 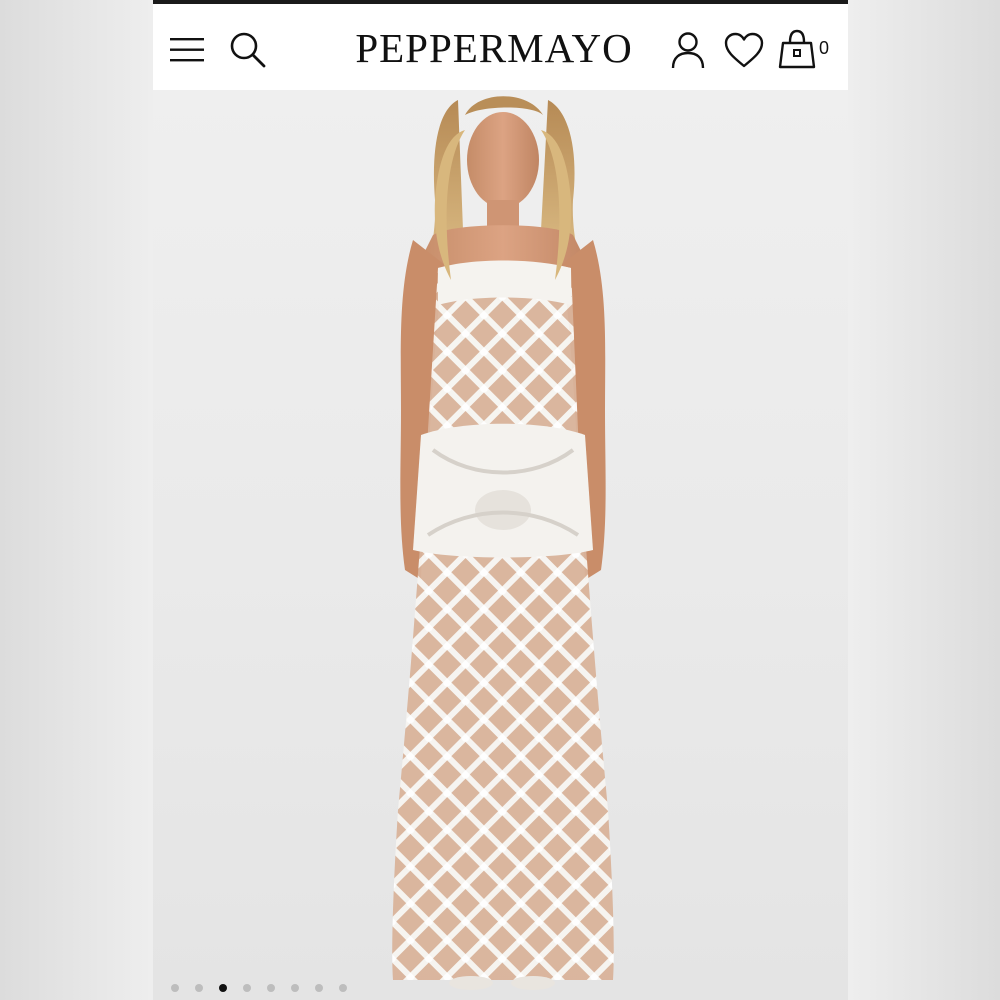 I want to click on search-button, so click(x=248, y=50).